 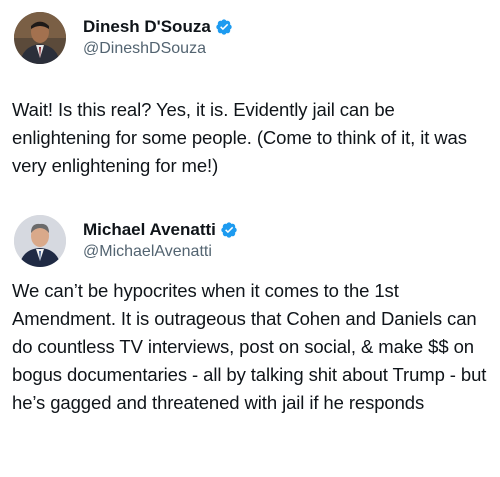 I want to click on tweet-header: Michael Avenatti @MichaelAvenatti, so click(x=126, y=241).